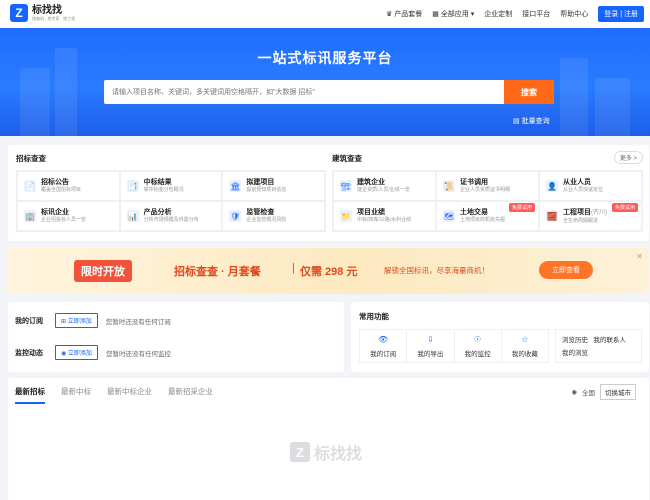 The width and height of the screenshot is (650, 500). I want to click on monitor-row: 监控动态 ◉ 立即添加 您暂时还没有任何监控, so click(93, 352).